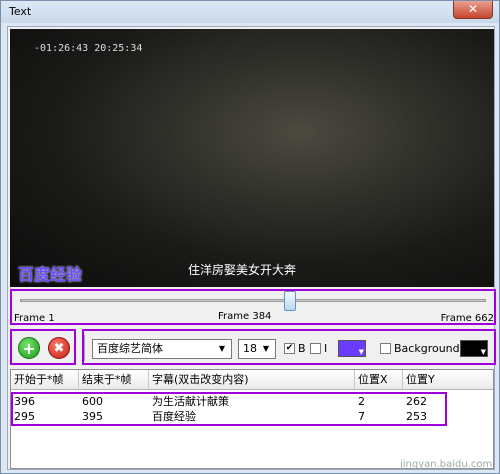 This screenshot has width=500, height=474. I want to click on font-toolbar: 百度综艺简体 ▼ 18 ▼ ✔ B I ▼ Background: ▼, so click(289, 347).